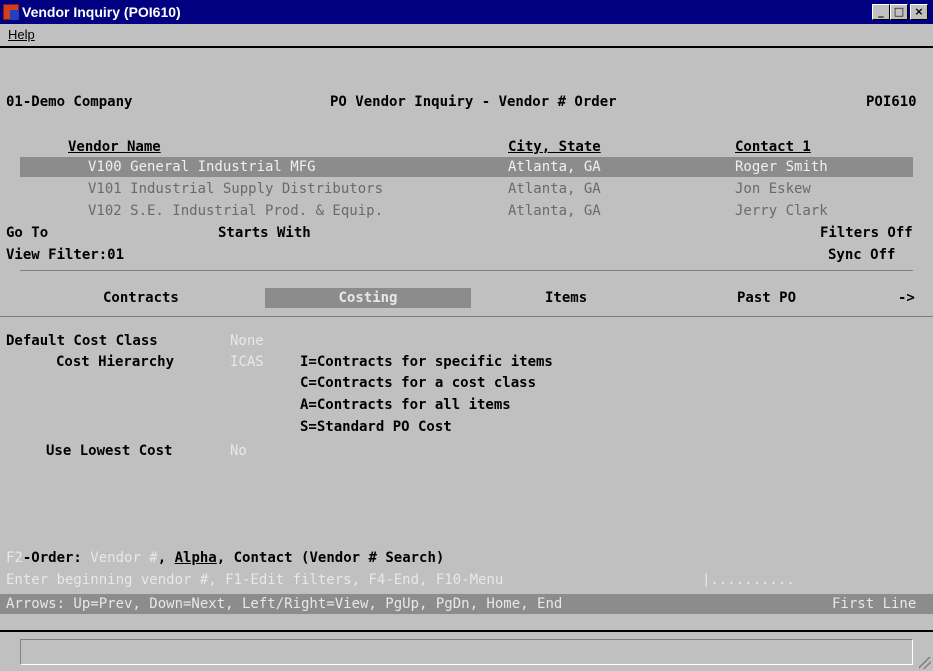 The width and height of the screenshot is (933, 671). Describe the element at coordinates (56, 558) in the screenshot. I see `order-prefix: -Order:` at that location.